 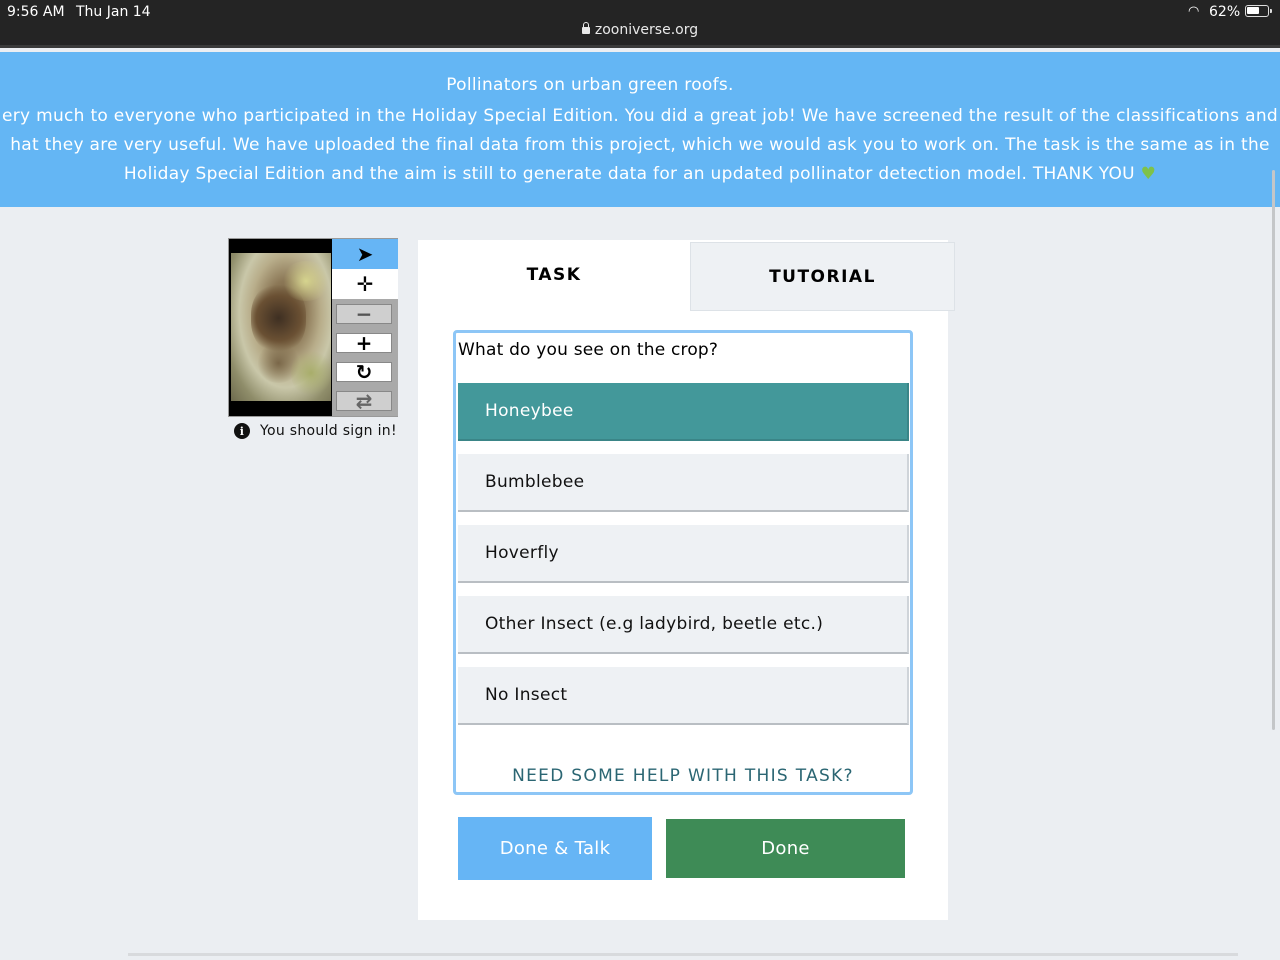 What do you see at coordinates (683, 696) in the screenshot?
I see `answer-no-insect: No Insect` at bounding box center [683, 696].